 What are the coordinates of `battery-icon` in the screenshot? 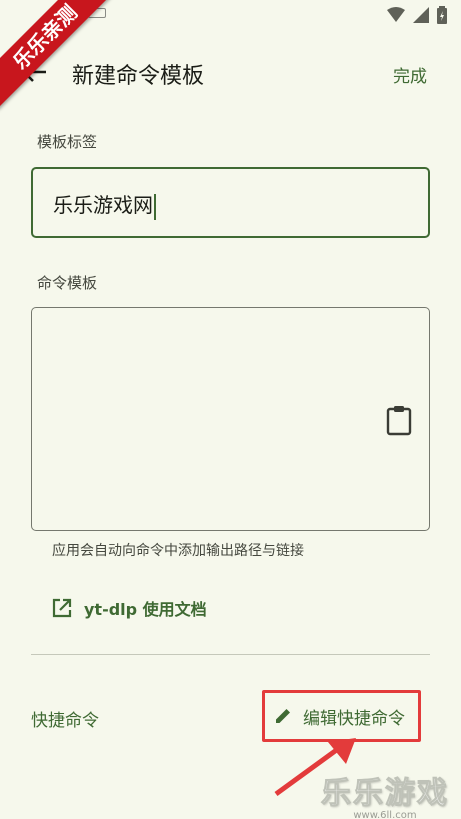 It's located at (442, 15).